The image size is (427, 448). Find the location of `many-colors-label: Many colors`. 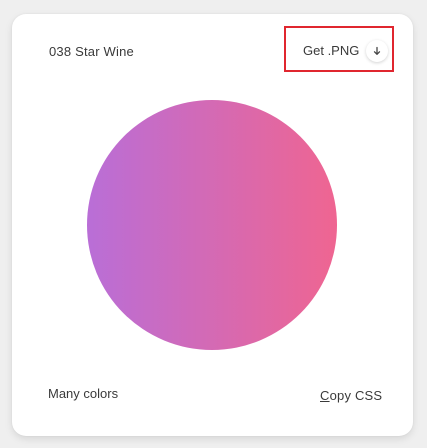

many-colors-label: Many colors is located at coordinates (83, 393).